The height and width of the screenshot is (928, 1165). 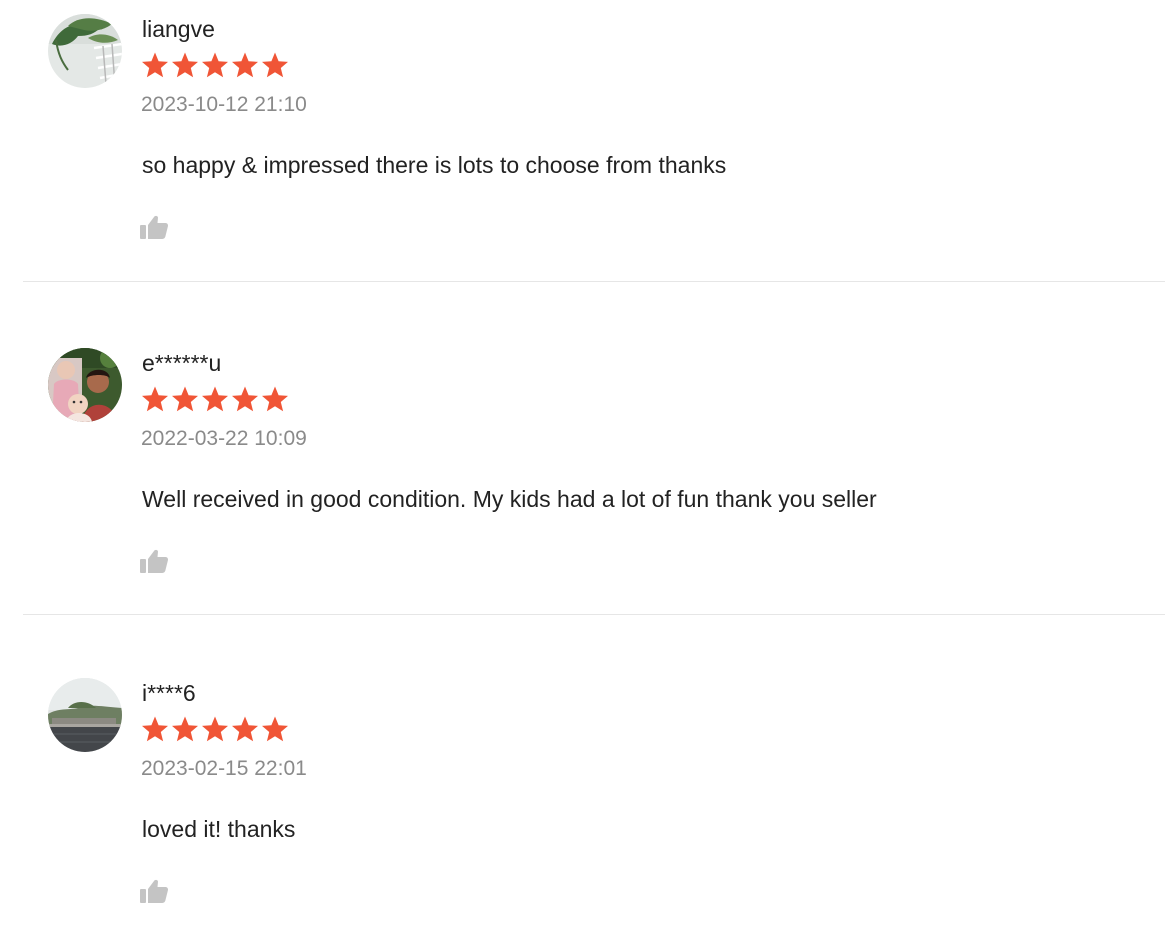 I want to click on reviewer-username: liangve, so click(x=178, y=29).